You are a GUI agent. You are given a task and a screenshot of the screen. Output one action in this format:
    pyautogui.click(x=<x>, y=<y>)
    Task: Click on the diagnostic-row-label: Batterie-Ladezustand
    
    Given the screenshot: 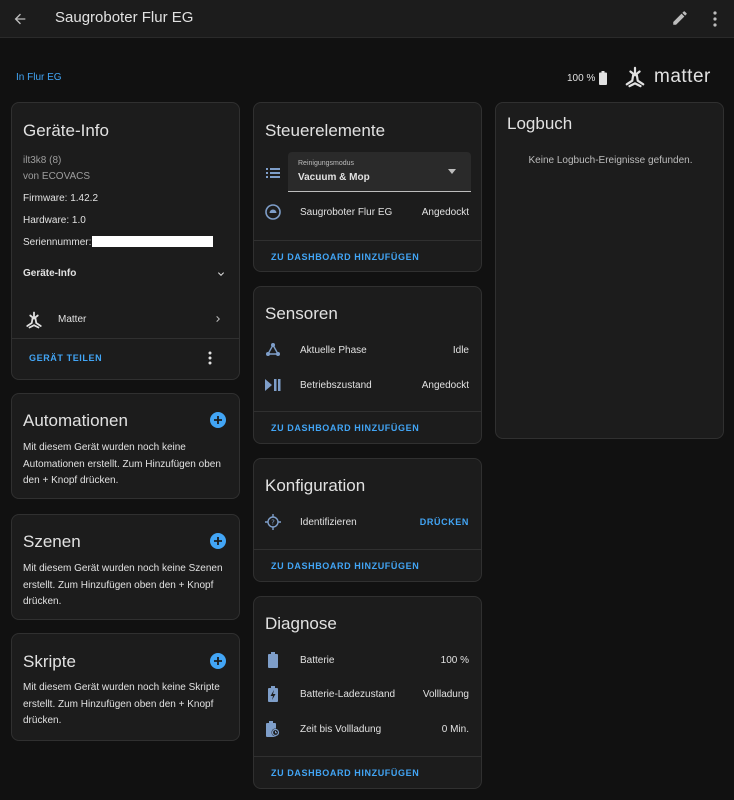 What is the action you would take?
    pyautogui.click(x=347, y=694)
    